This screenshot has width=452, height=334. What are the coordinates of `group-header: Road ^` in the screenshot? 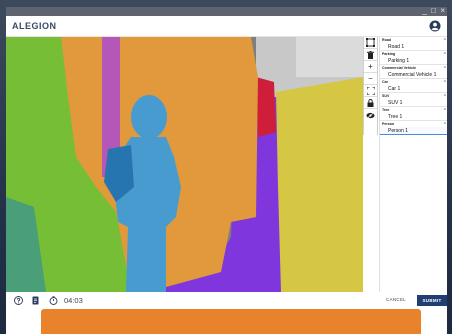 It's located at (413, 40).